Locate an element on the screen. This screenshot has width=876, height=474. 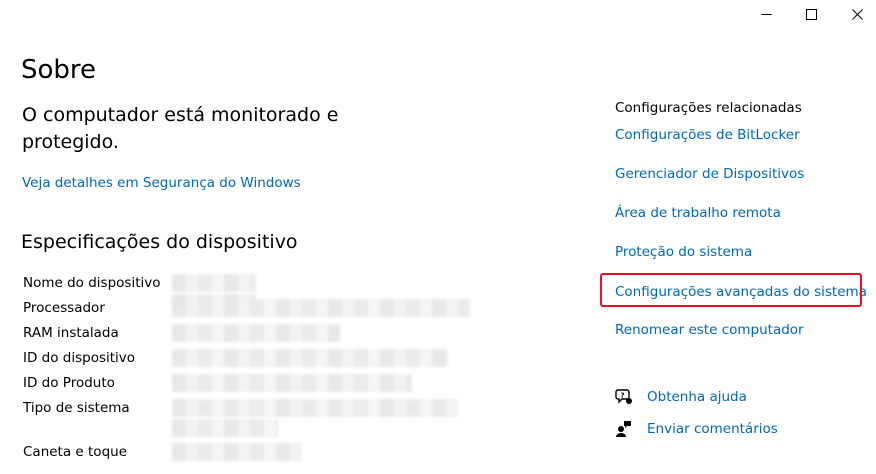
close-icon is located at coordinates (857, 14).